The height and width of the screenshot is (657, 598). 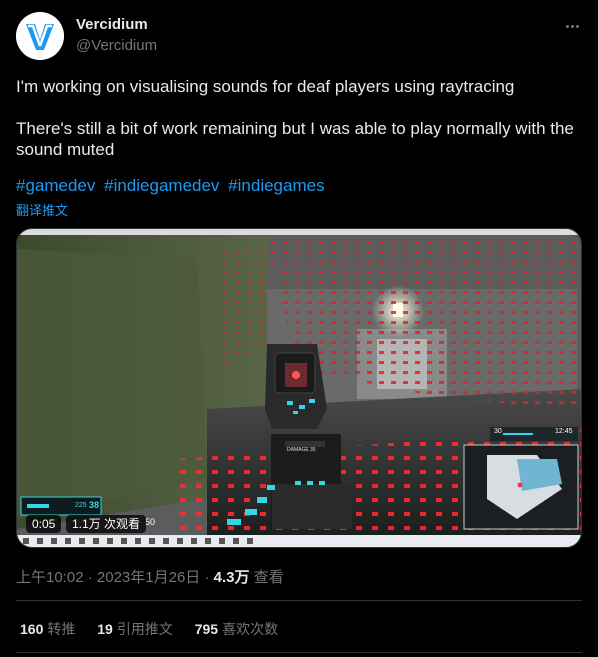 I want to click on tweet-date: 2023年1月26日, so click(x=148, y=577).